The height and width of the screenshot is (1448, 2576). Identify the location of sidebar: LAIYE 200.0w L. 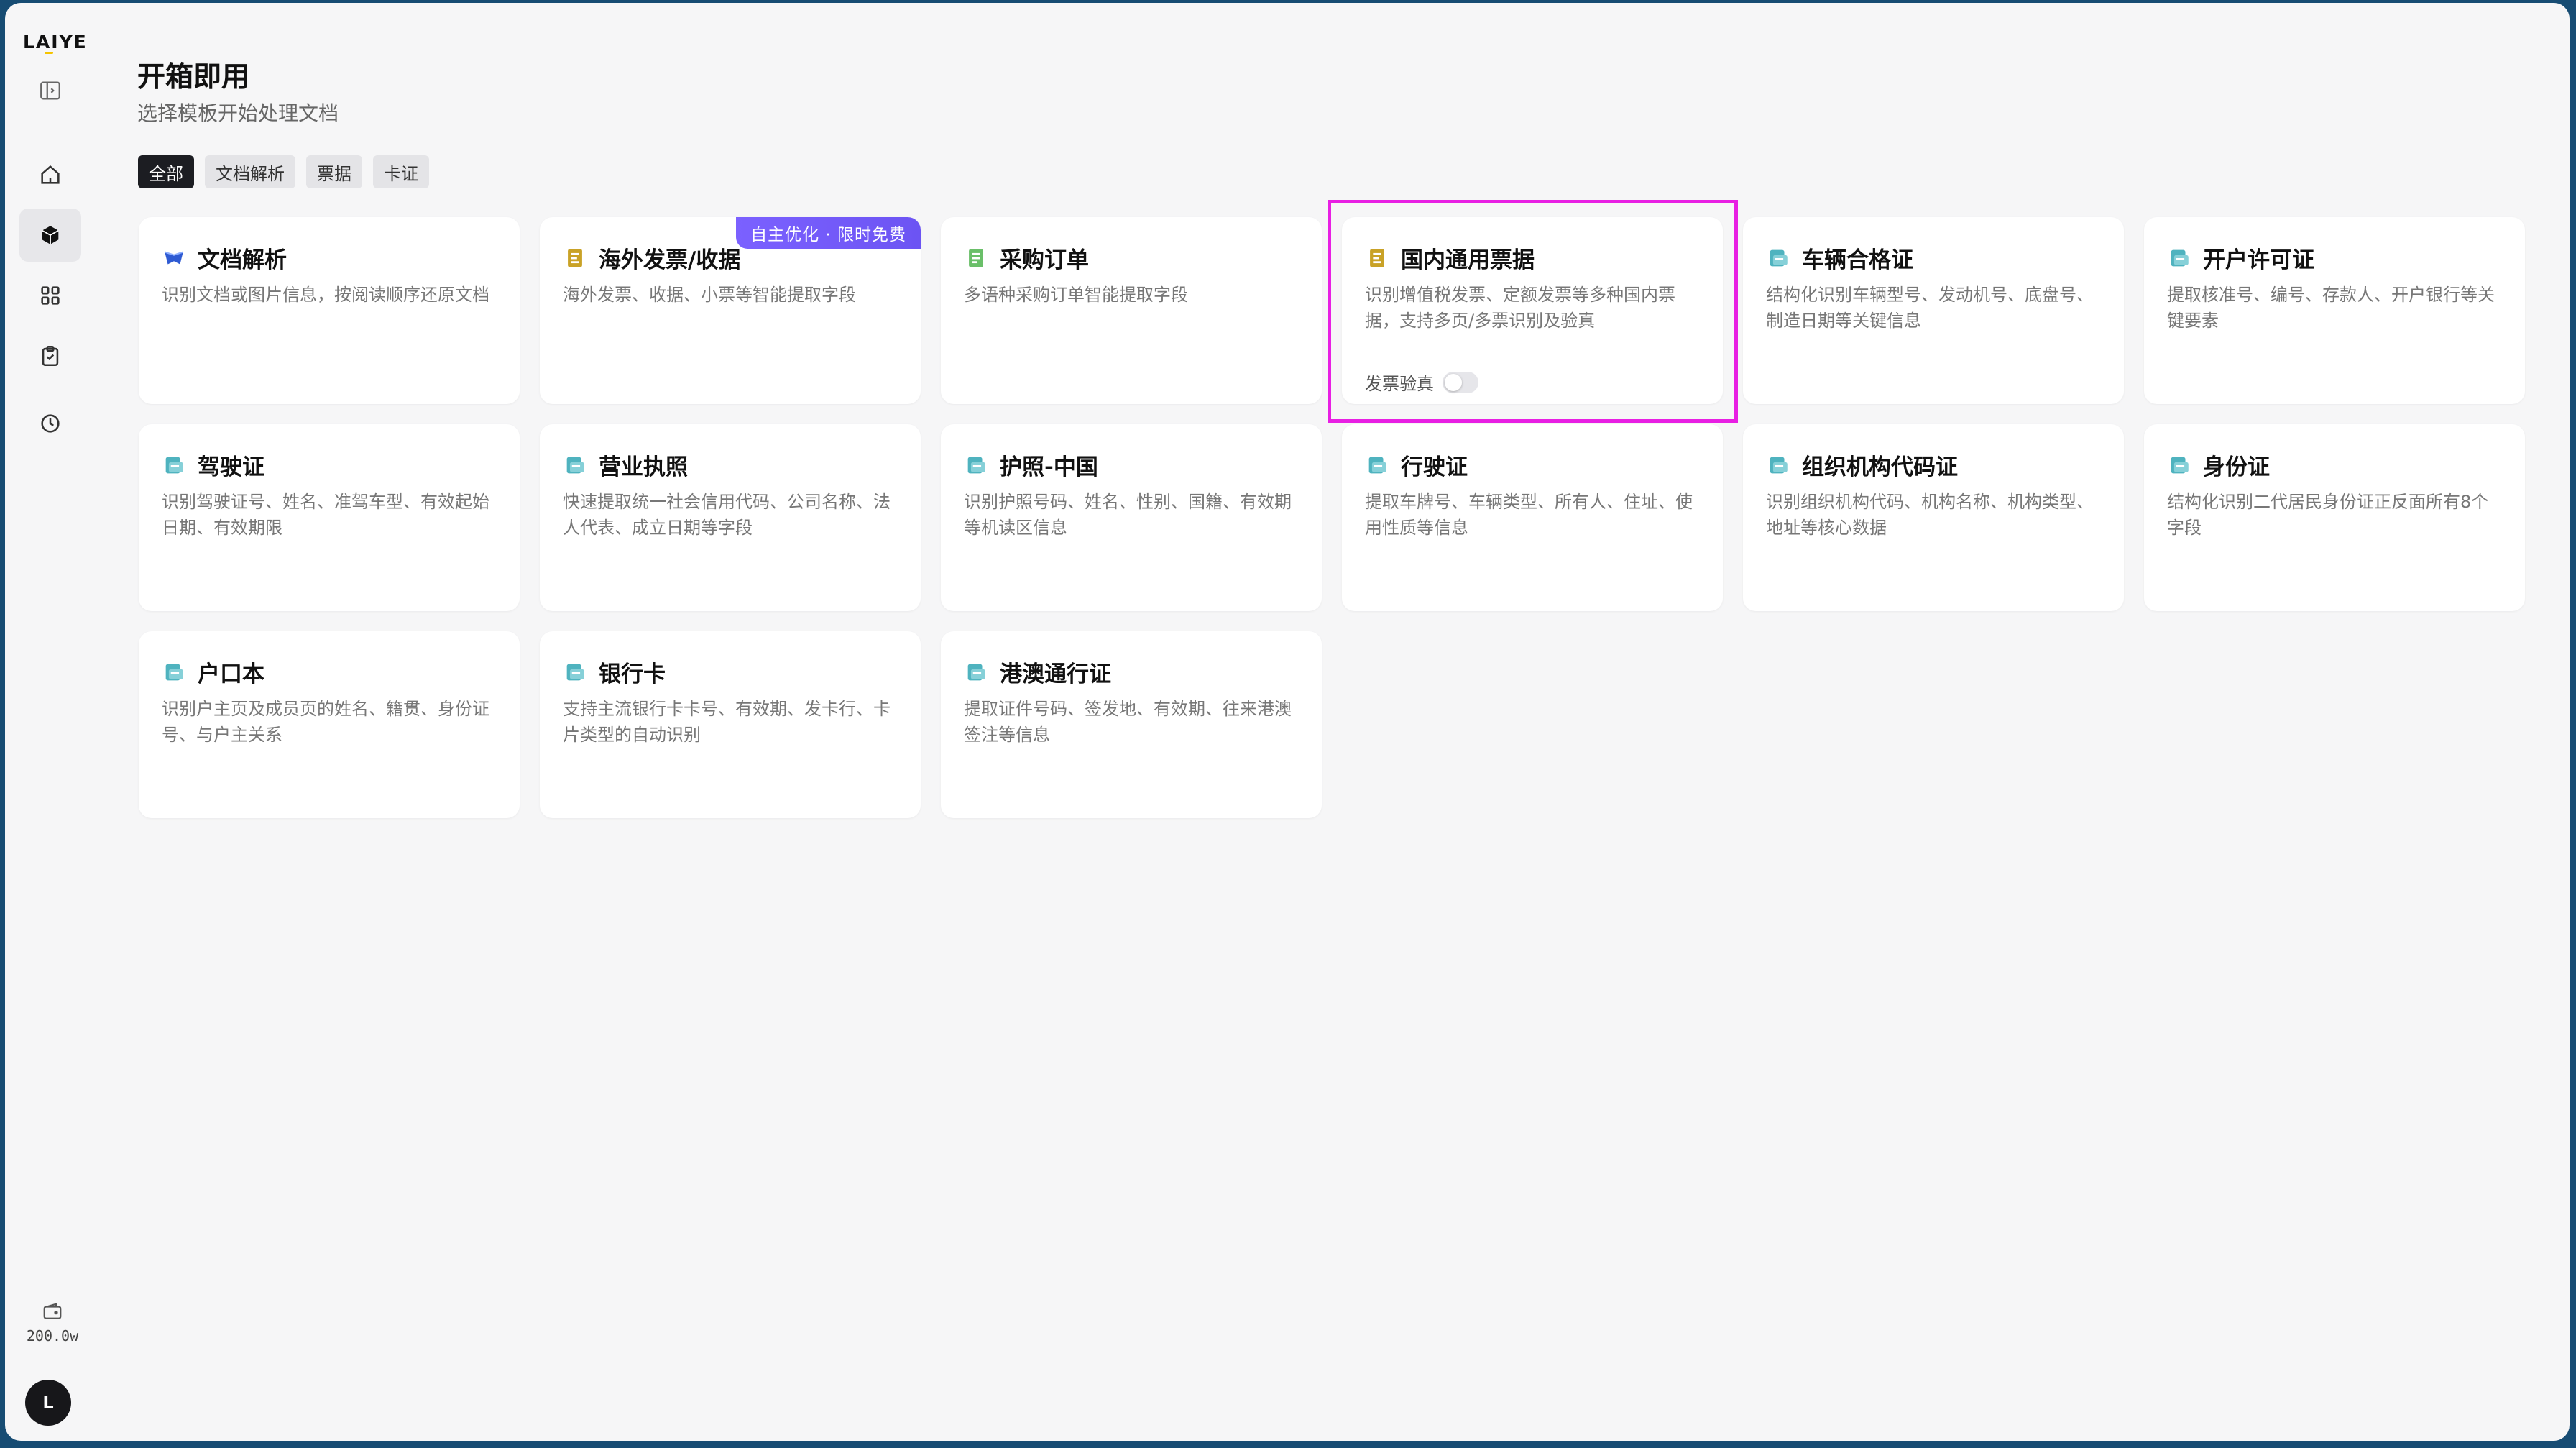
(50, 722).